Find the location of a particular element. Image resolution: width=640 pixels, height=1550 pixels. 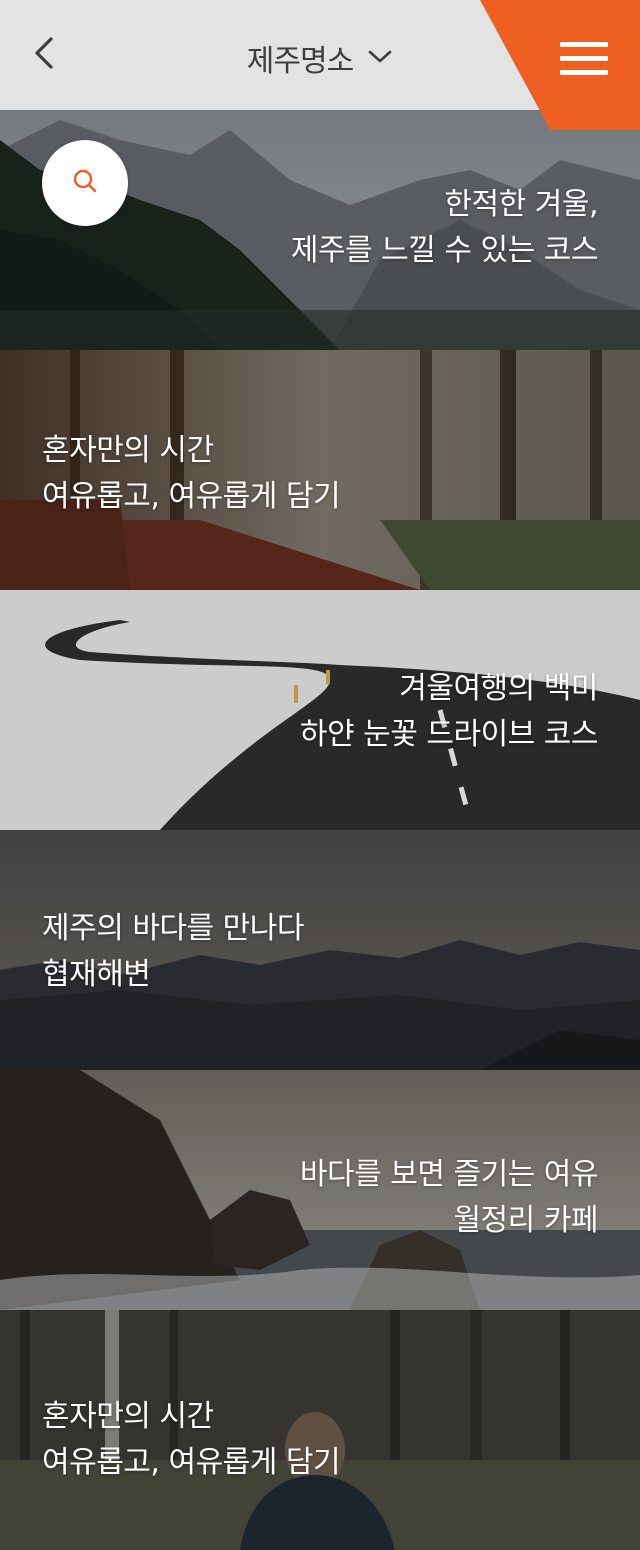

chevron-down-icon is located at coordinates (380, 58).